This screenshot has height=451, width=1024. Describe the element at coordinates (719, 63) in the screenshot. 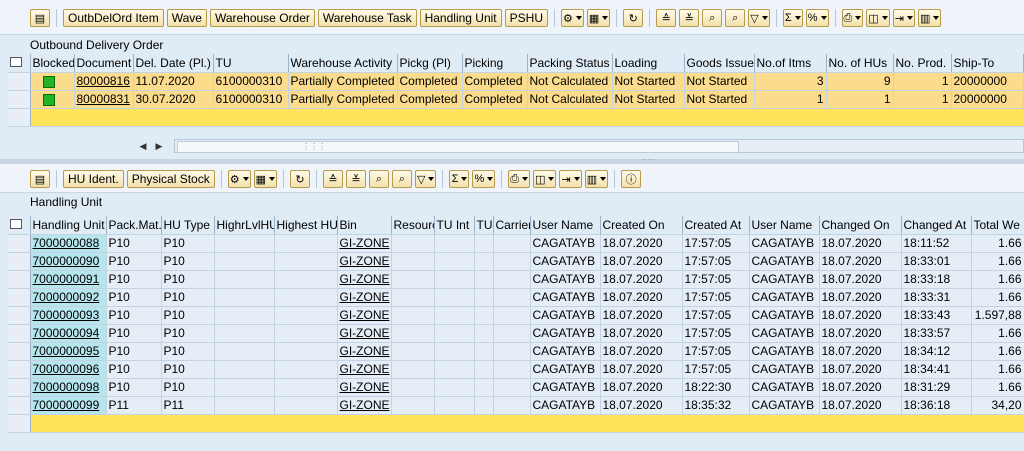

I see `col-goods-issue: Goods Issue` at that location.